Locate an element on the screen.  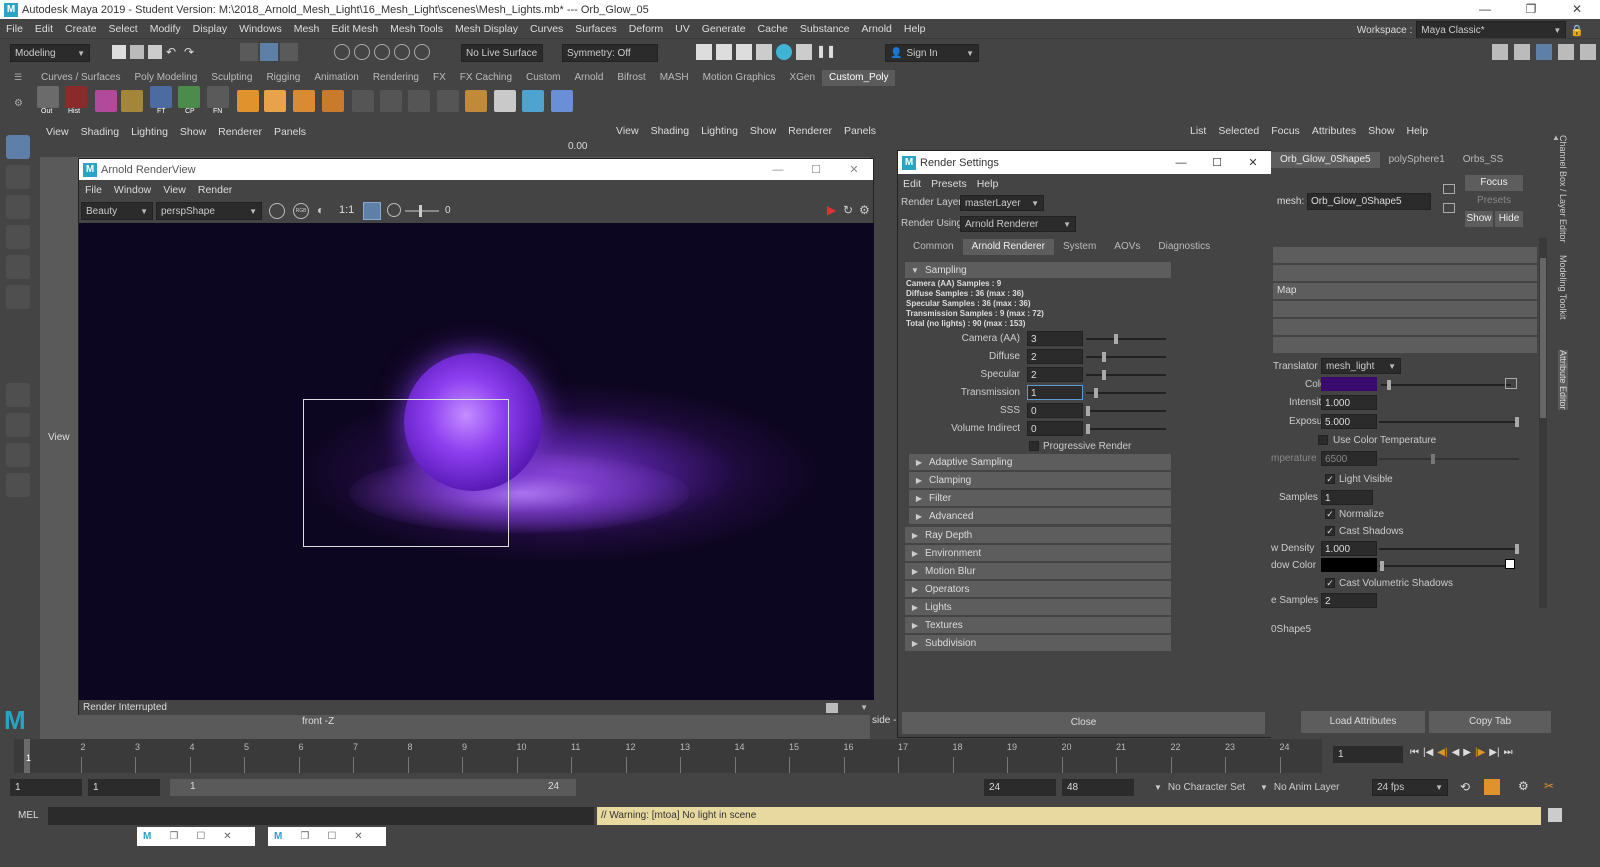
lasso-tool-icon is located at coordinates (18, 177).